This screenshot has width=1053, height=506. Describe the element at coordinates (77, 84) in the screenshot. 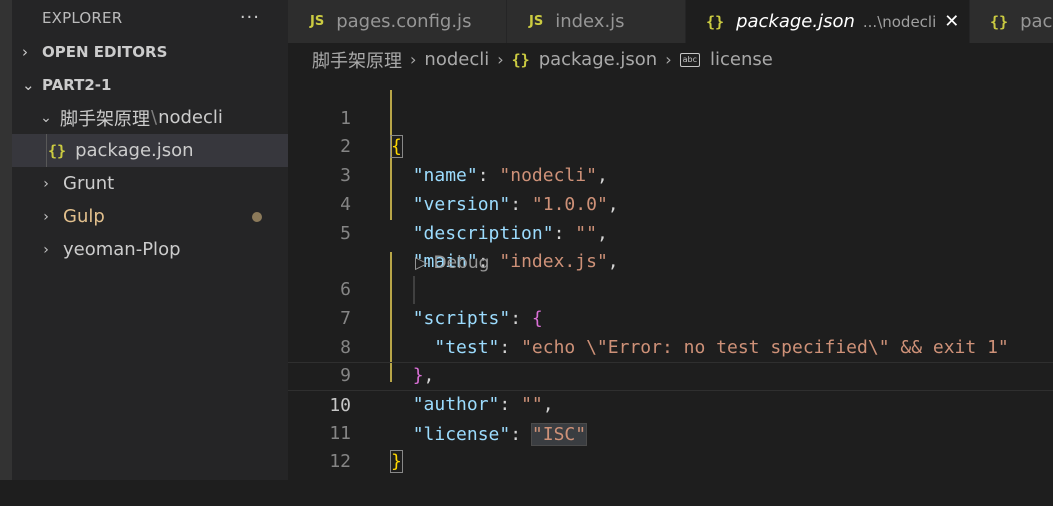

I see `workspace-label: PART2-1` at that location.